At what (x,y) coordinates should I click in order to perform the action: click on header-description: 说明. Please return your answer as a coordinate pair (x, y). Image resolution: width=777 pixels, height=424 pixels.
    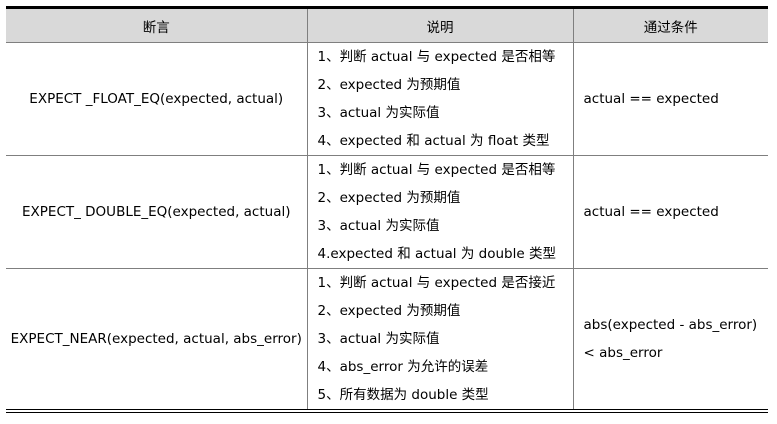
    Looking at the image, I should click on (440, 26).